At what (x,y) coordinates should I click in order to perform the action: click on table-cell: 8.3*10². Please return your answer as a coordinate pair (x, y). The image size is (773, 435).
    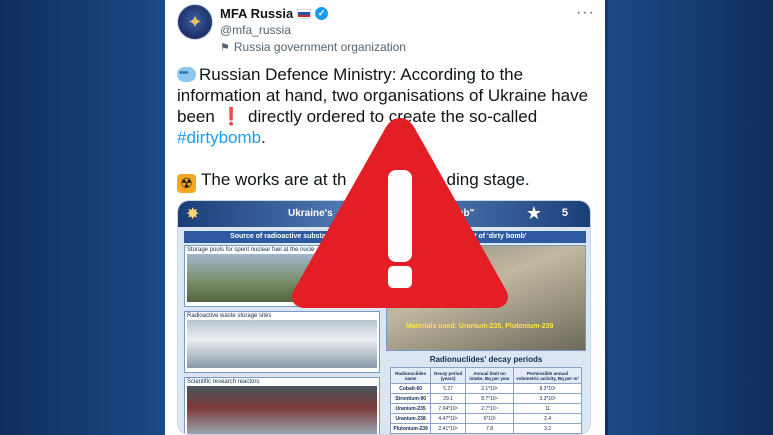
    Looking at the image, I should click on (547, 388).